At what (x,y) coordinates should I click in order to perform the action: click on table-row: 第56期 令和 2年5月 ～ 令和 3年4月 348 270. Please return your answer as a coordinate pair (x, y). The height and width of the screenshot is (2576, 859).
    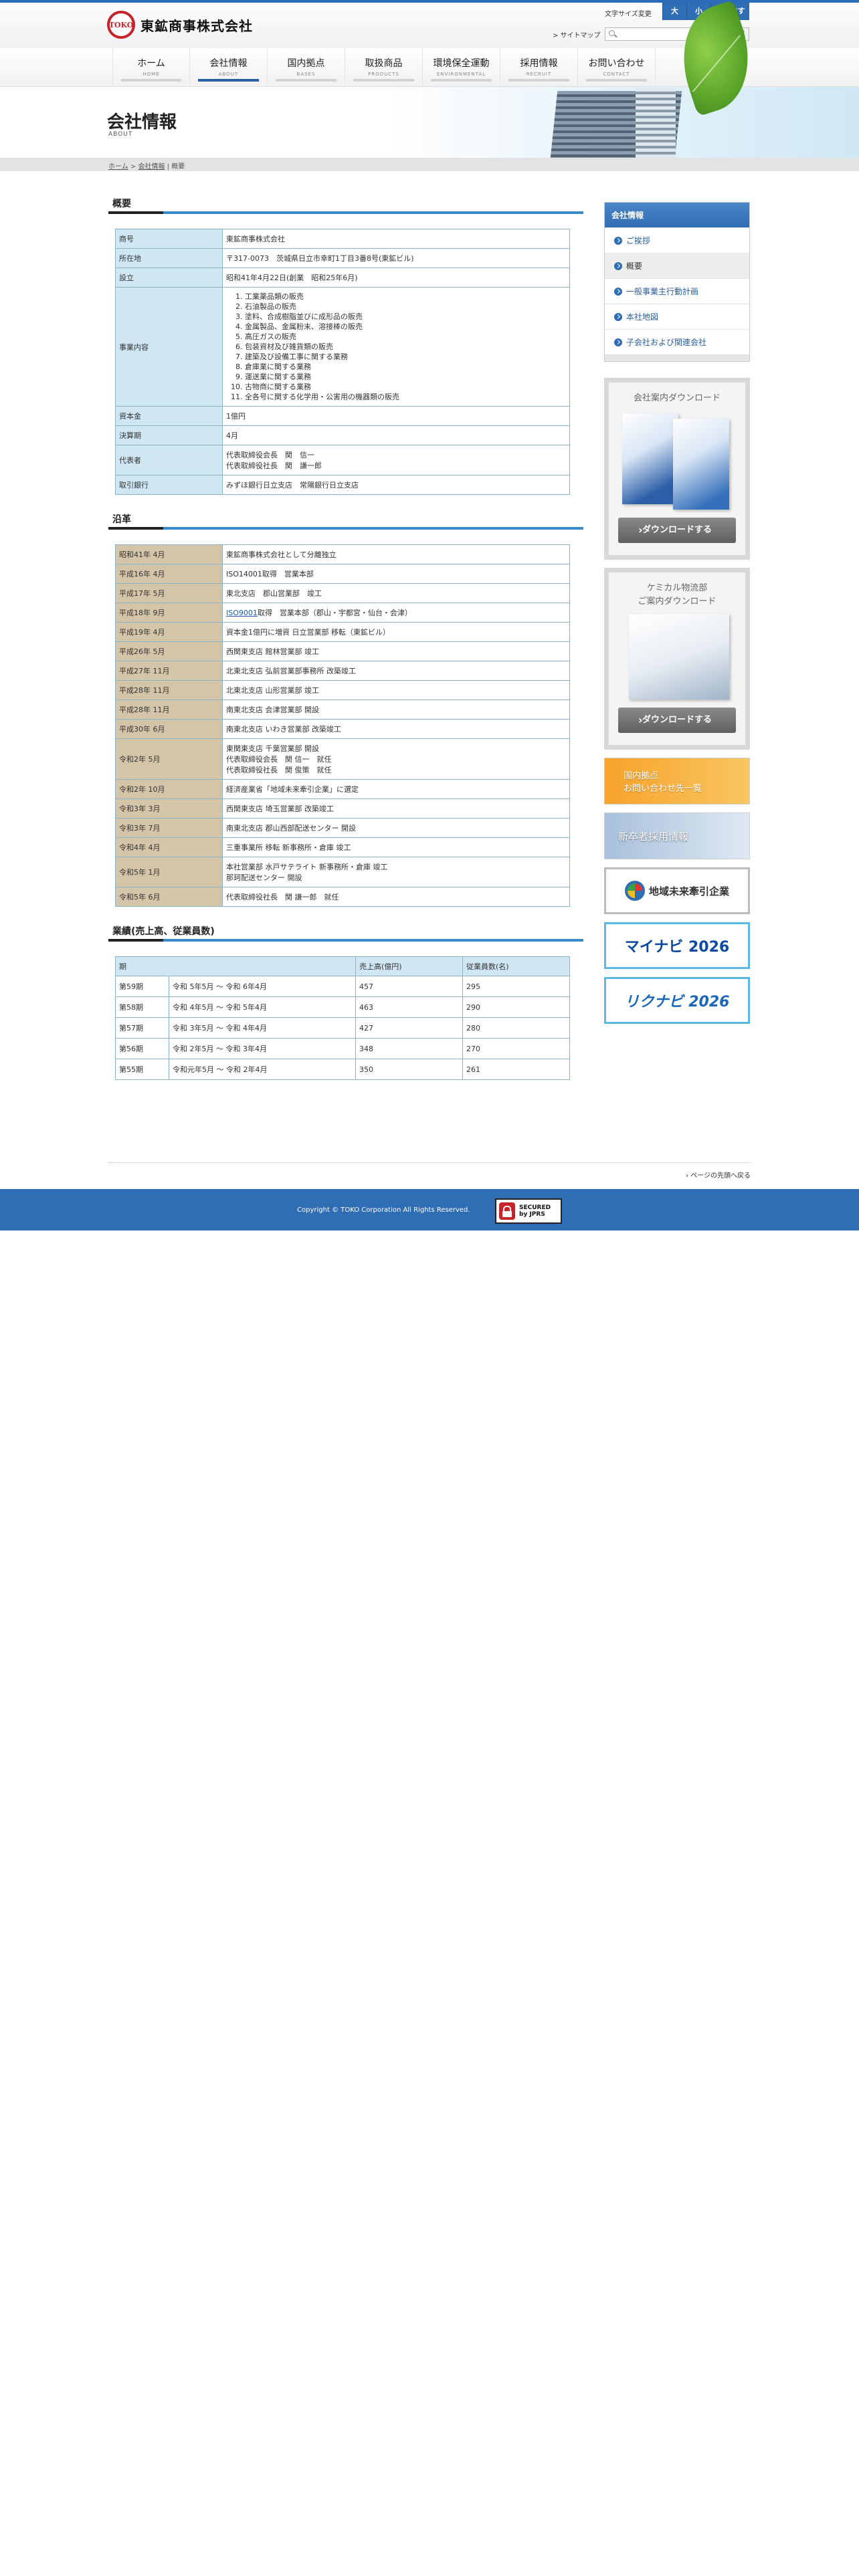
    Looking at the image, I should click on (342, 1049).